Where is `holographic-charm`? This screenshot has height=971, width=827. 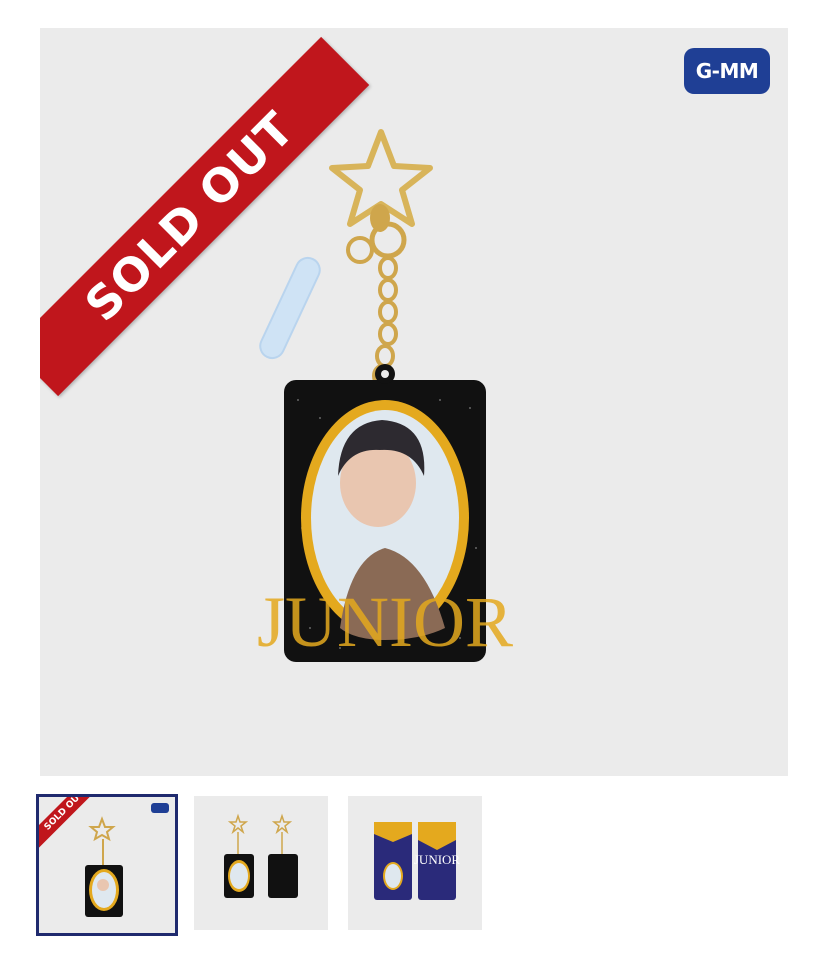
holographic-charm is located at coordinates (290, 308).